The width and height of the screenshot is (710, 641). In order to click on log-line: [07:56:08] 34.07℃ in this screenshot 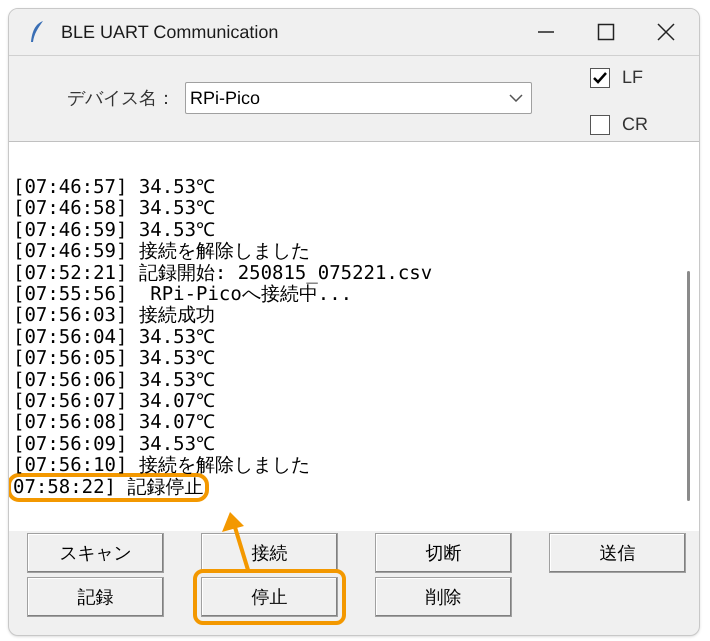, I will do `click(114, 423)`.